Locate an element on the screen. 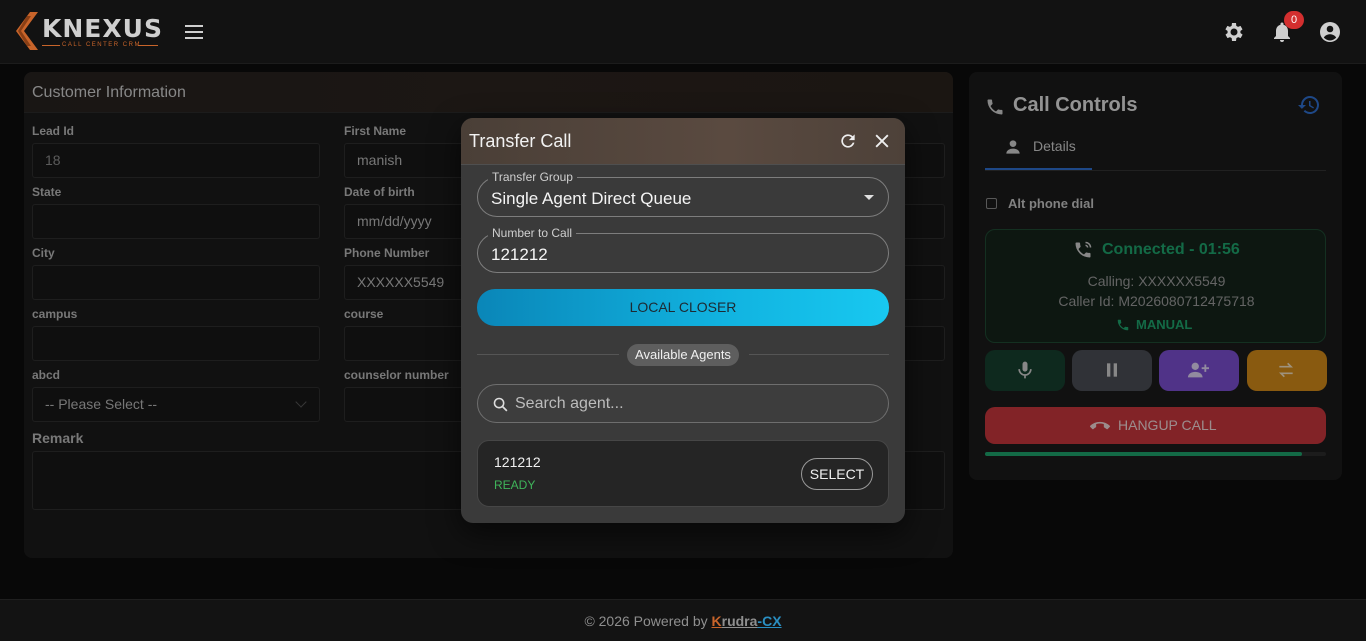  refresh-icon is located at coordinates (848, 141).